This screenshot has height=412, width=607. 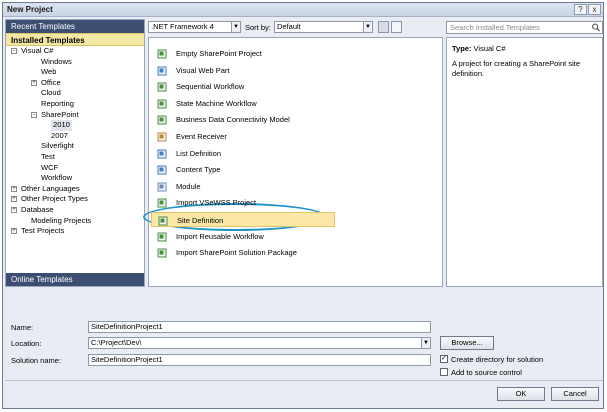 I want to click on template-item-label: Import SharePoint Solution Package, so click(x=236, y=253).